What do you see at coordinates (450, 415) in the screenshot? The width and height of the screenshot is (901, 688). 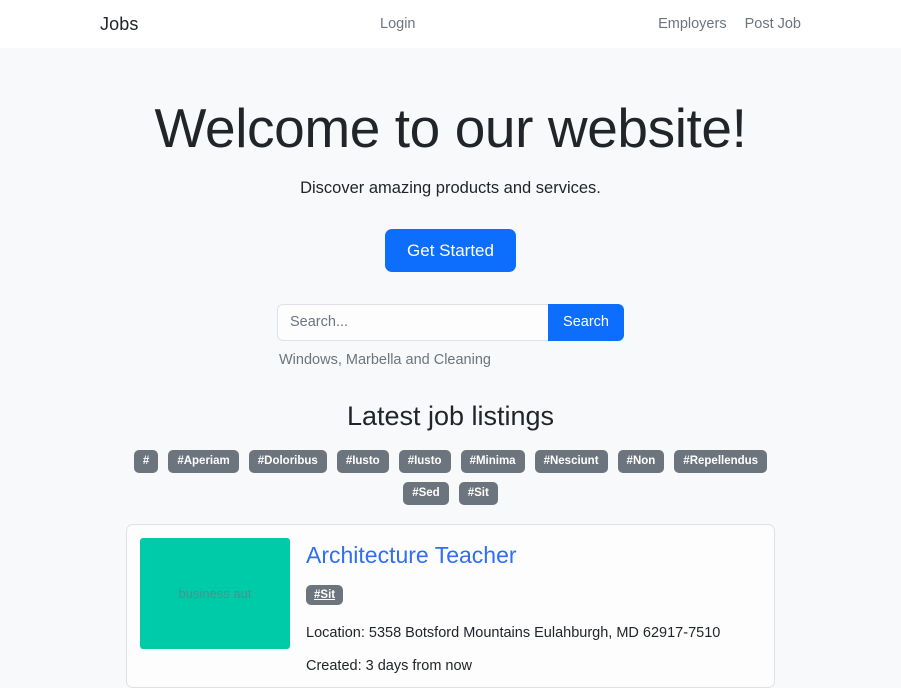 I see `section-title-latest-jobs: Latest job listings` at bounding box center [450, 415].